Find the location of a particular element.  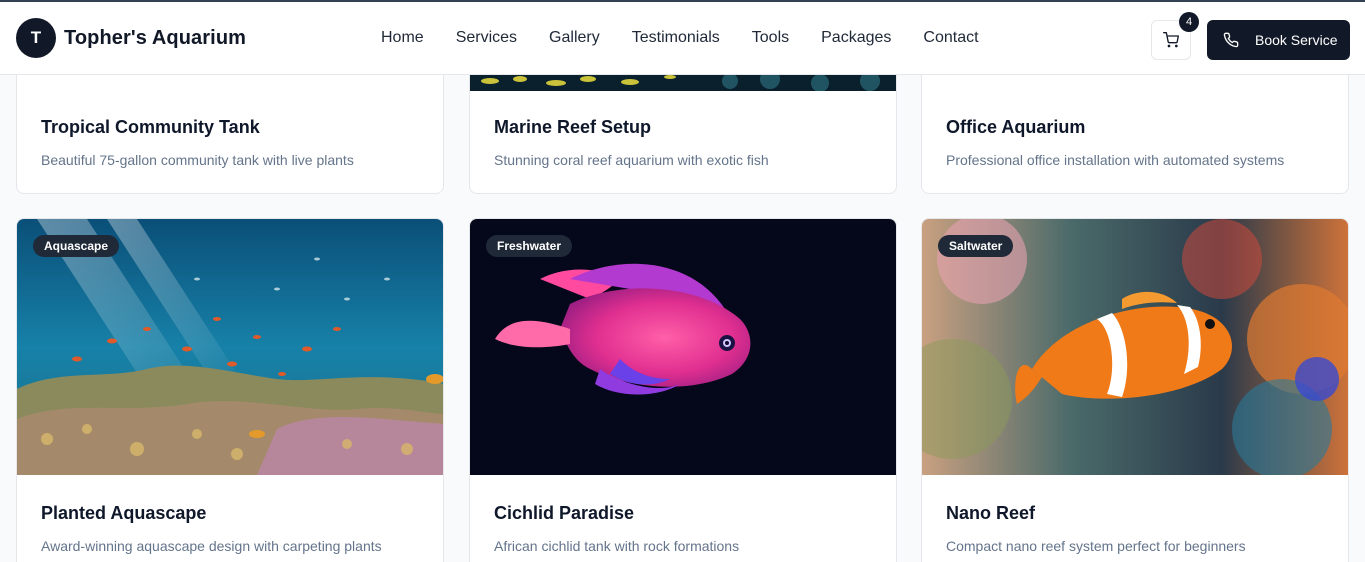

card-title: Cichlid Paradise is located at coordinates (564, 513).